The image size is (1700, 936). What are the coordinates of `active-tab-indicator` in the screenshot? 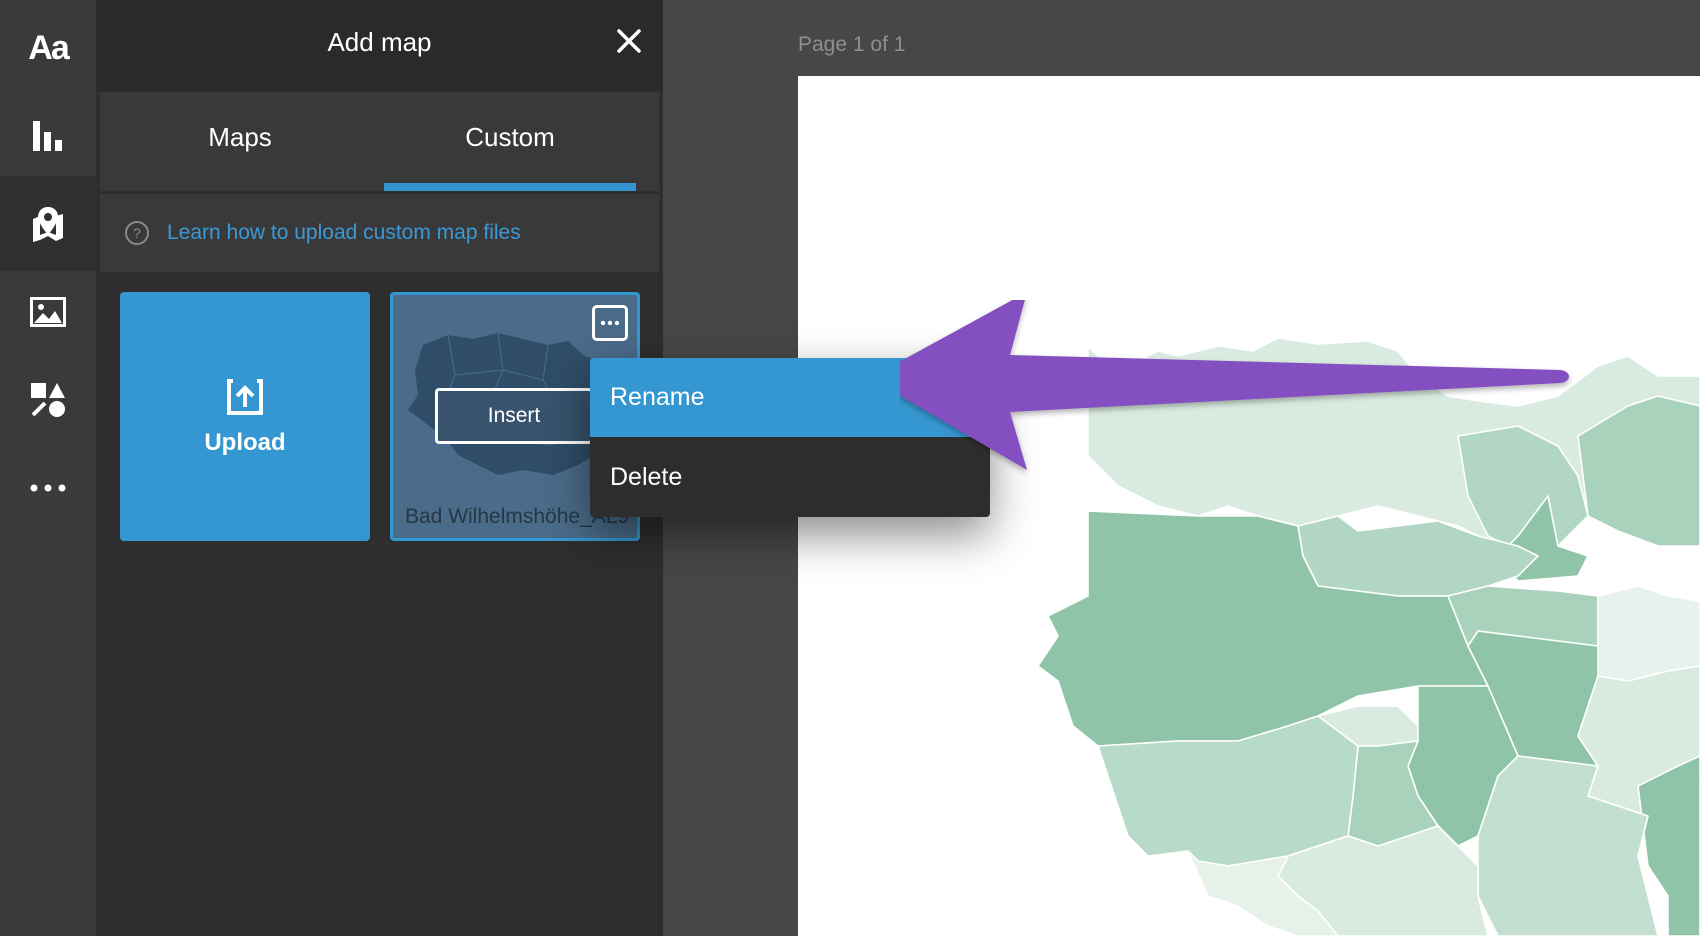 It's located at (510, 187).